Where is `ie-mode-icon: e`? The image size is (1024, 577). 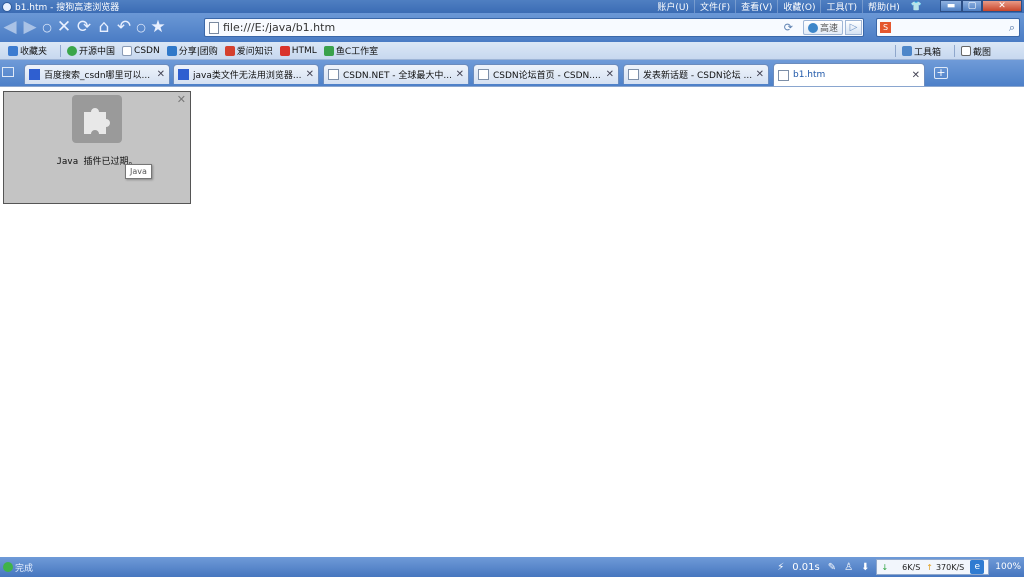
ie-mode-icon: e is located at coordinates (977, 567).